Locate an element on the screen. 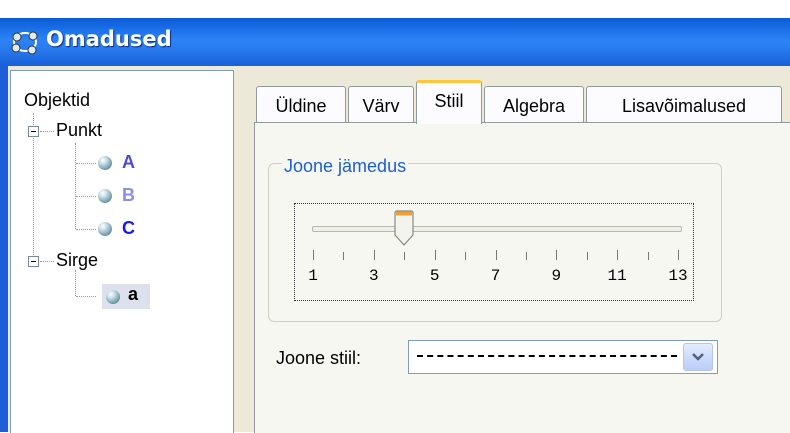 This screenshot has height=433, width=790. tab-style: Stiil is located at coordinates (449, 102).